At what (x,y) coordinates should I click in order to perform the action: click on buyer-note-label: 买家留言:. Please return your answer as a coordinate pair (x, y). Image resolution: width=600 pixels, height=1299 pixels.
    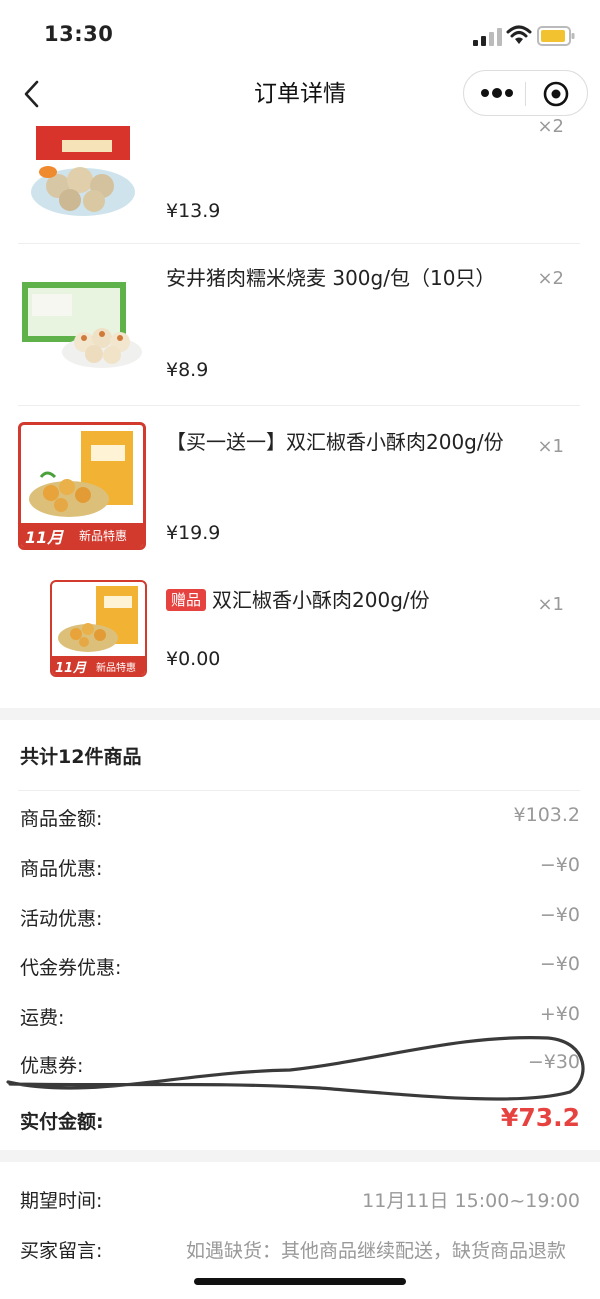
    Looking at the image, I should click on (61, 1251).